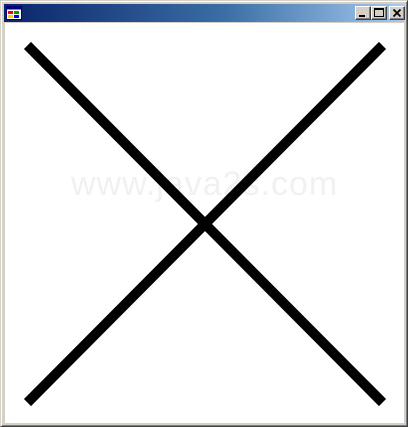 This screenshot has width=408, height=427. Describe the element at coordinates (14, 13) in the screenshot. I see `app-icon` at that location.